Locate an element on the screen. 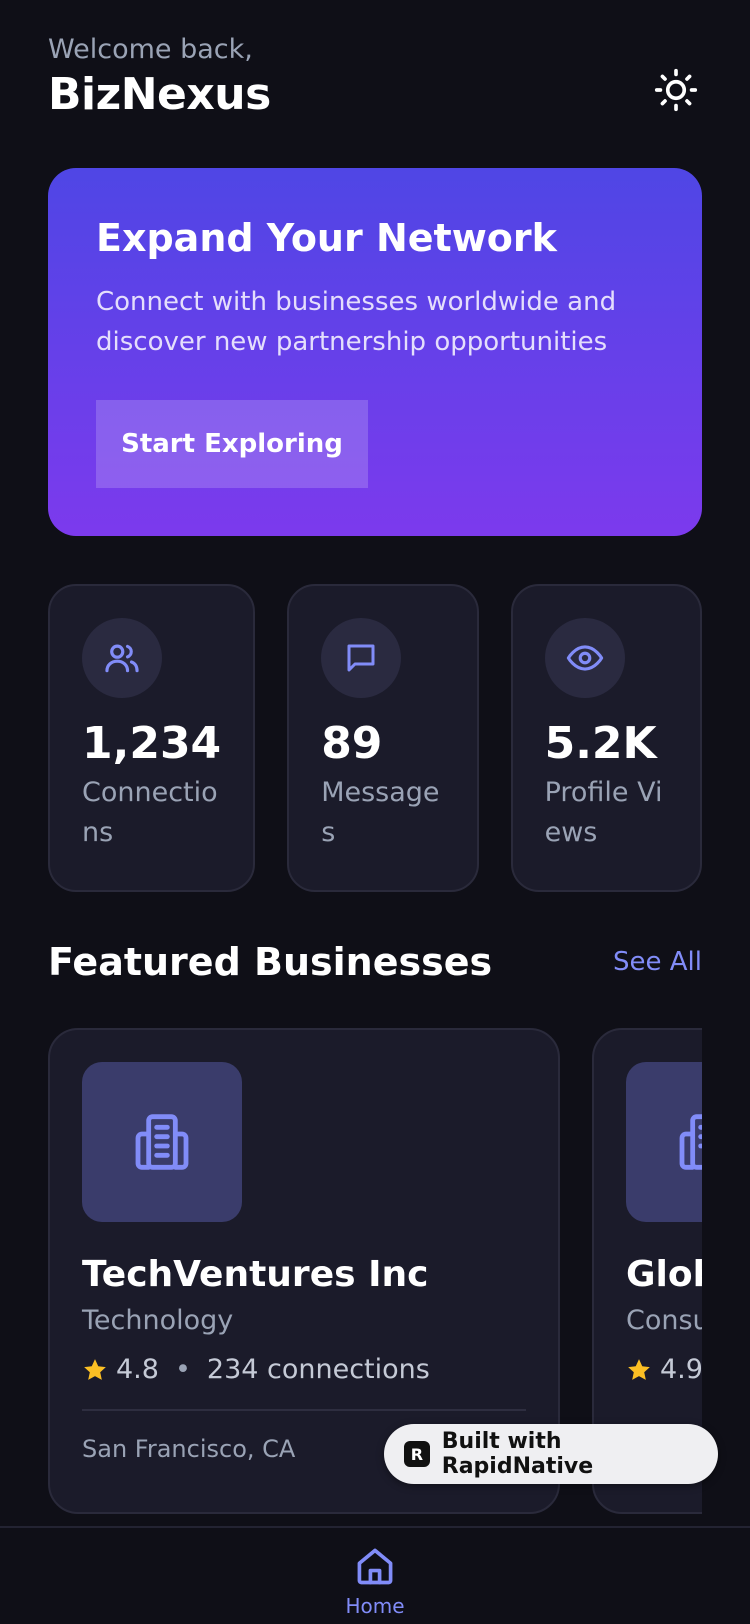 The width and height of the screenshot is (750, 1624). home-icon is located at coordinates (375, 1566).